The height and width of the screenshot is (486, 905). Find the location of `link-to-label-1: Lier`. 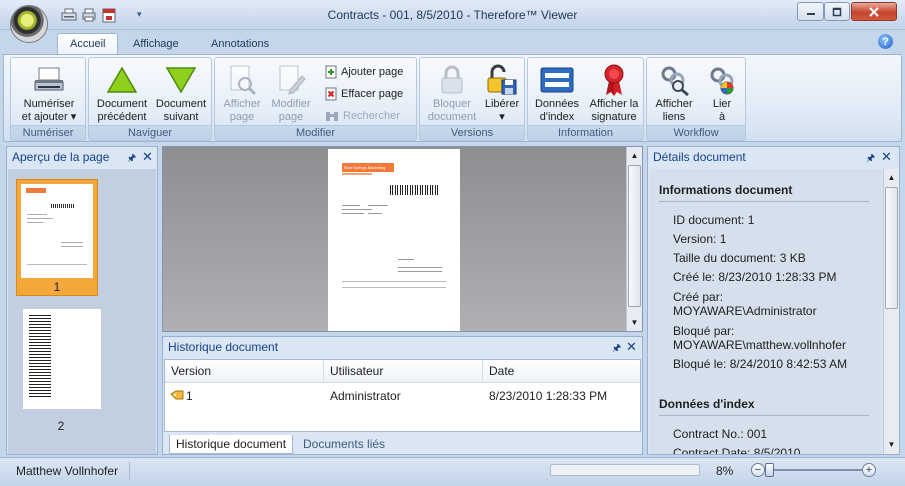

link-to-label-1: Lier is located at coordinates (722, 104).